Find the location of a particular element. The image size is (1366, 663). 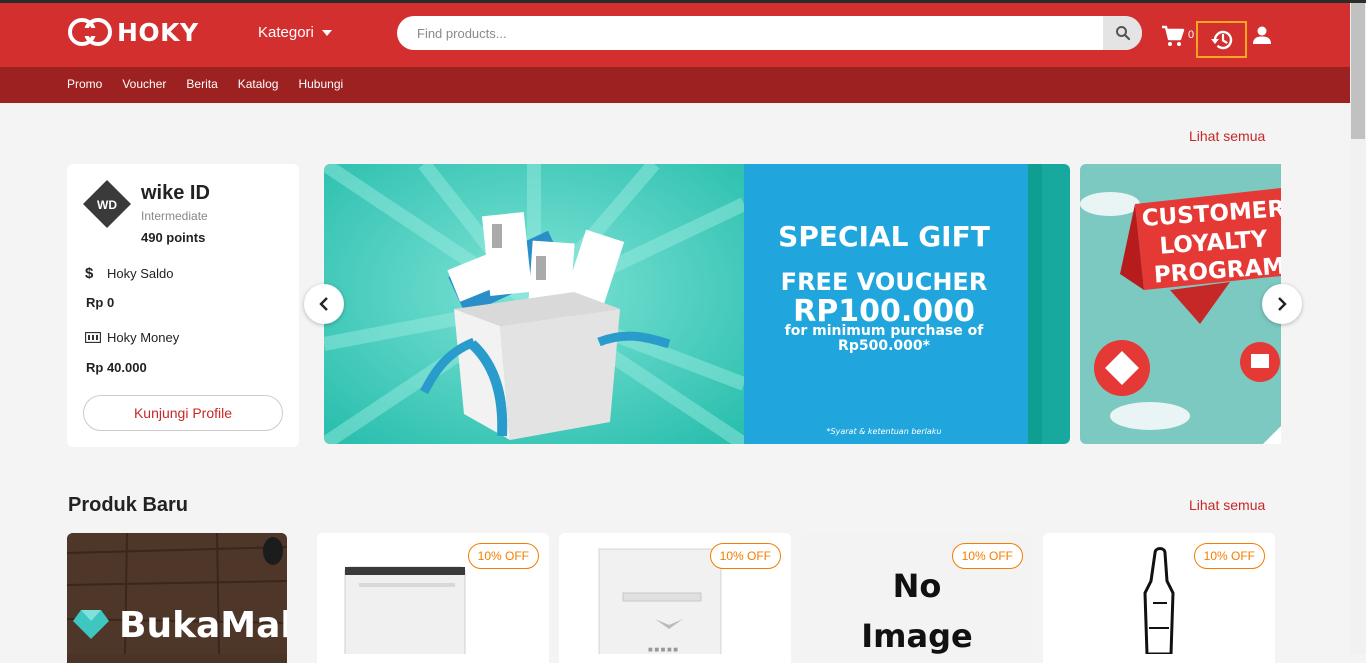

chevron-left-icon is located at coordinates (323, 304).